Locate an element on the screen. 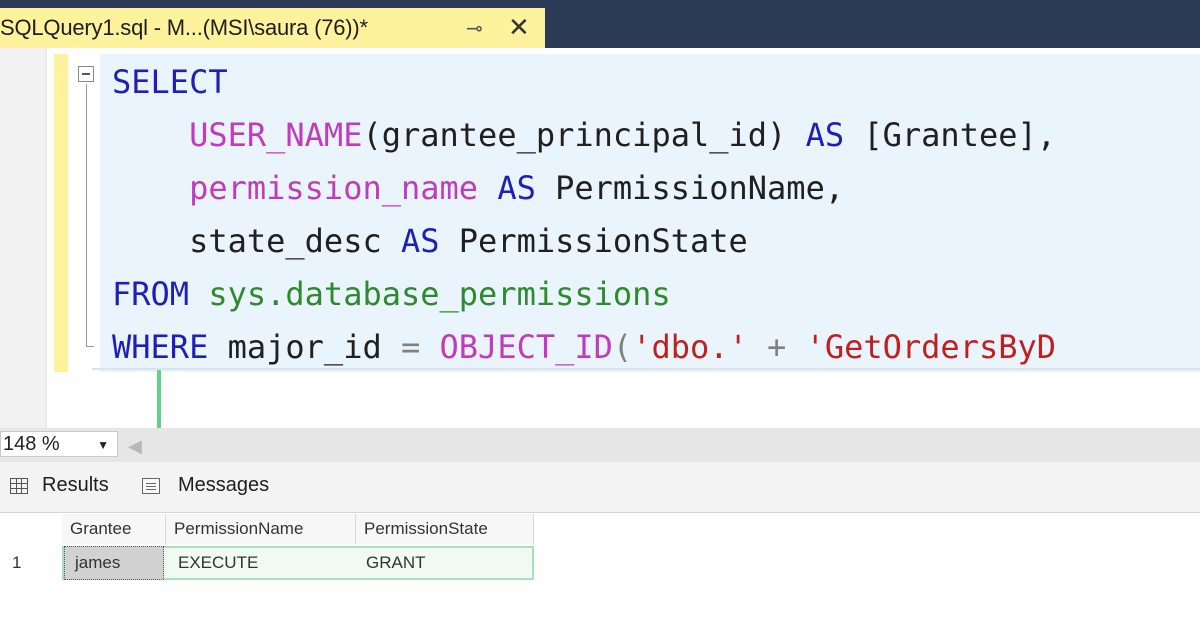  messages-icon is located at coordinates (151, 485).